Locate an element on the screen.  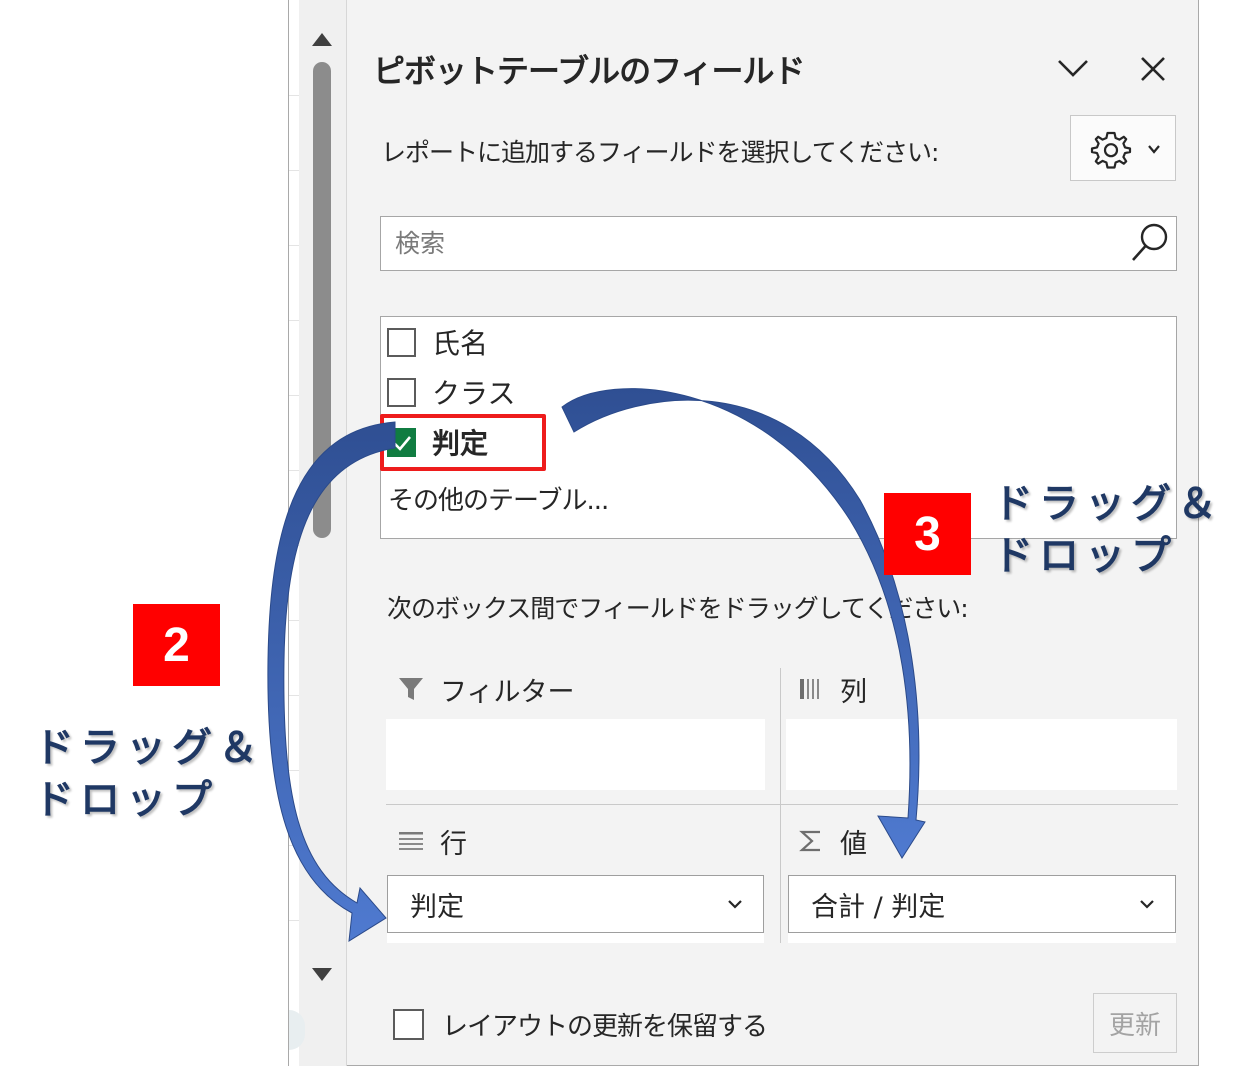
highlight-box is located at coordinates (463, 442).